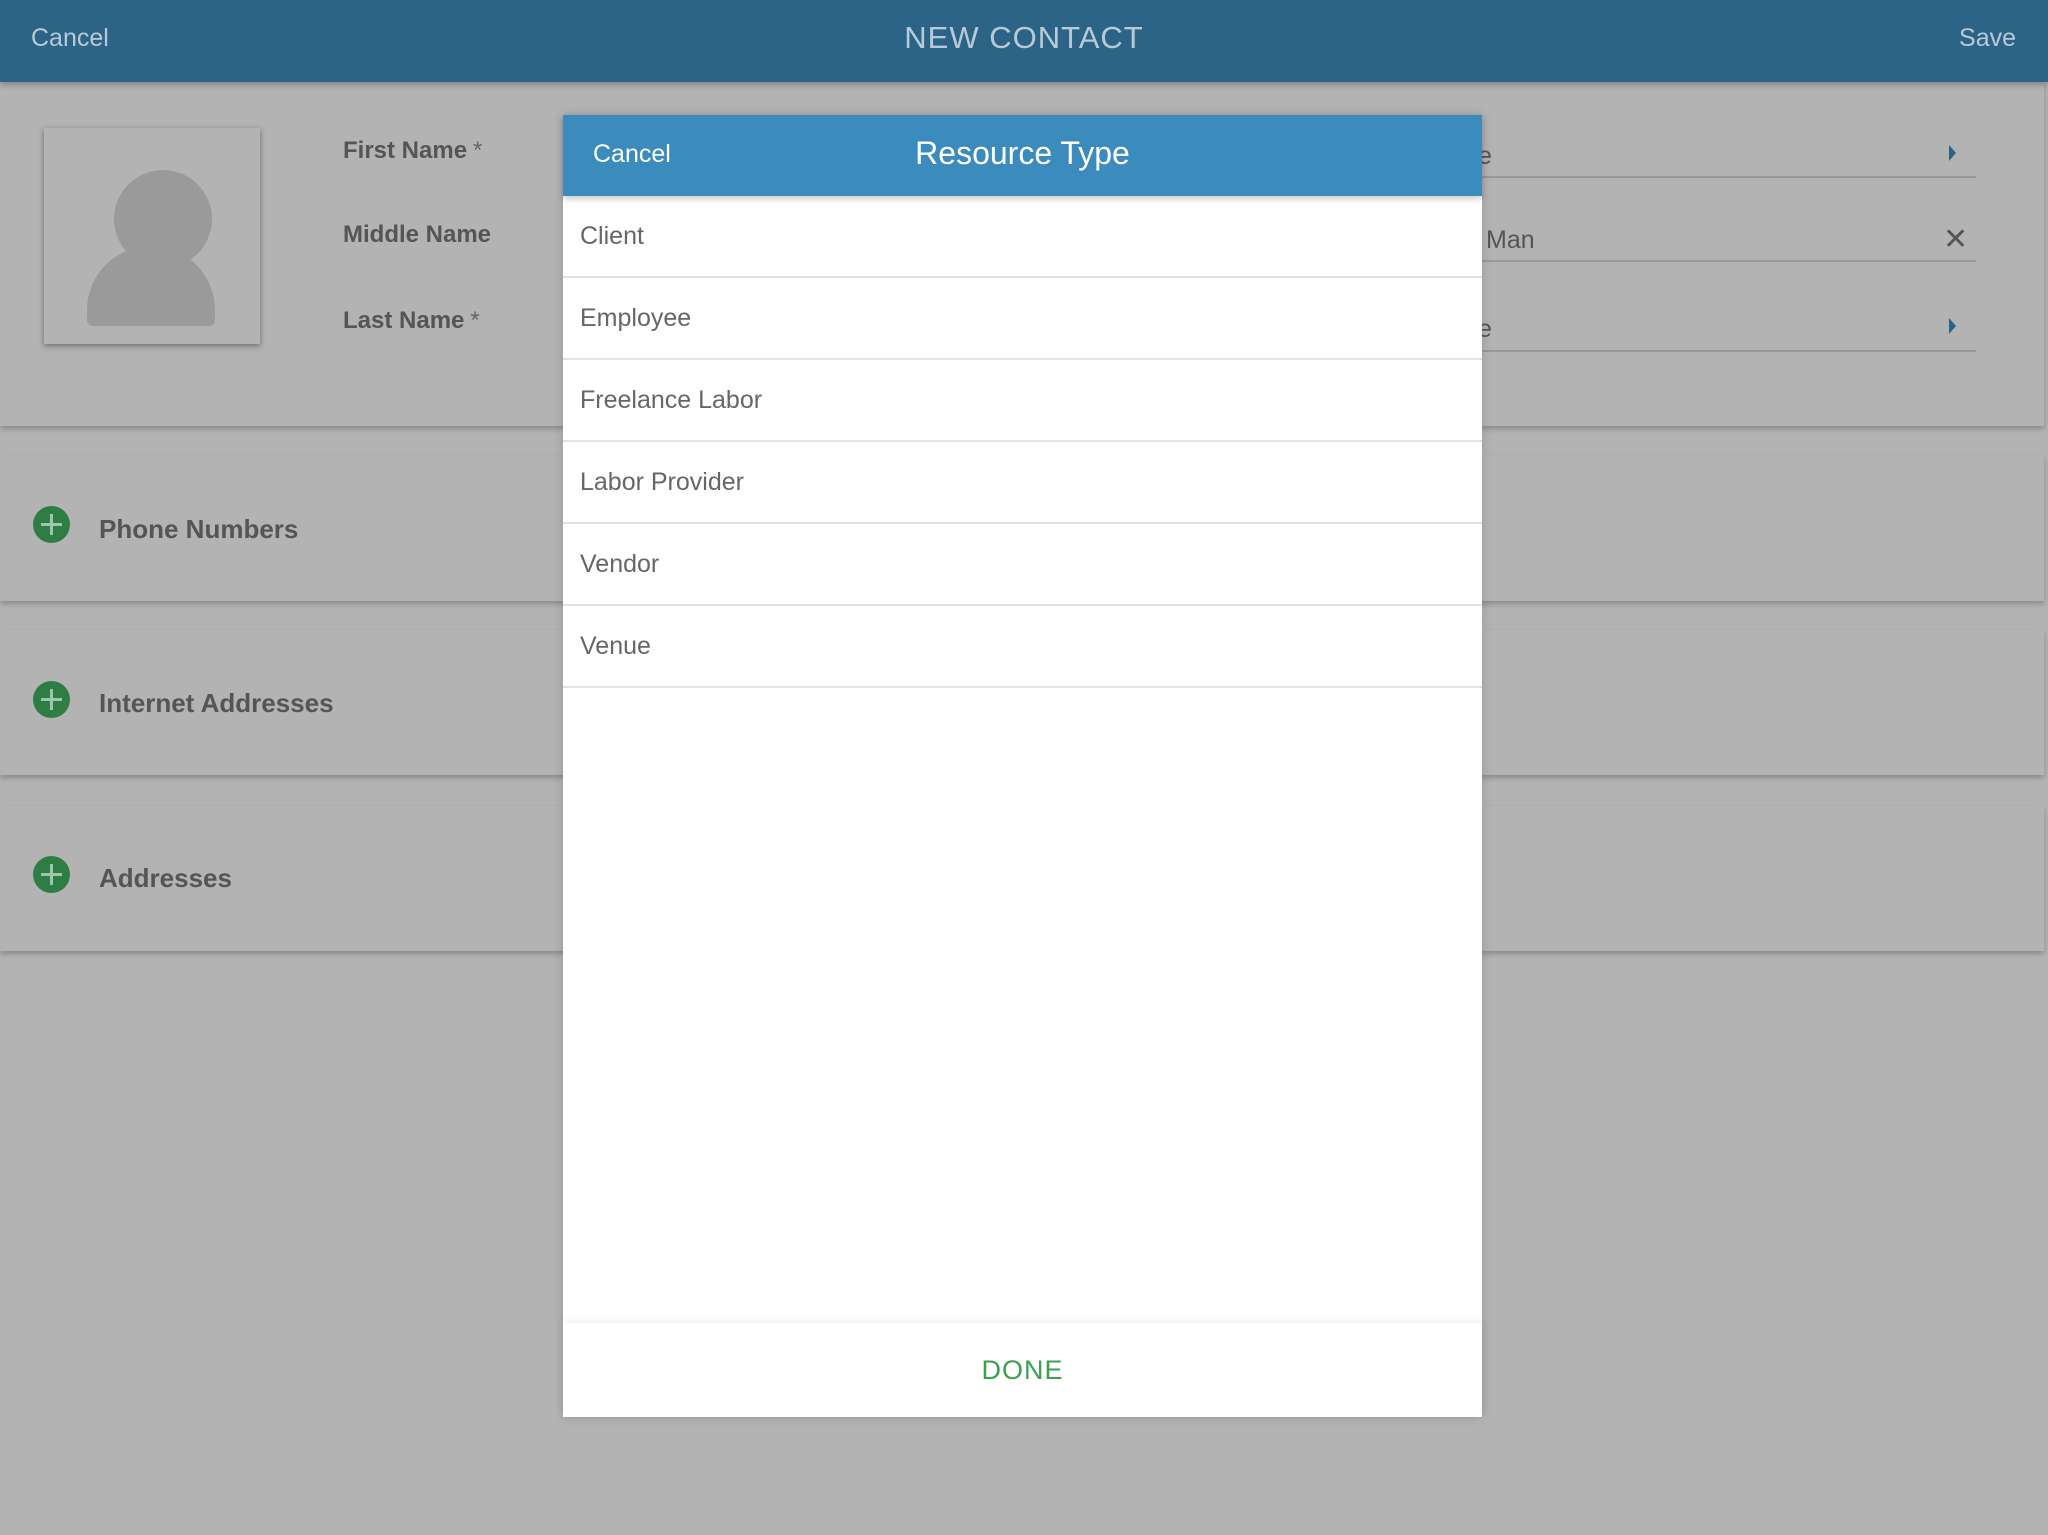  Describe the element at coordinates (1022, 647) in the screenshot. I see `list-item: Venue` at that location.